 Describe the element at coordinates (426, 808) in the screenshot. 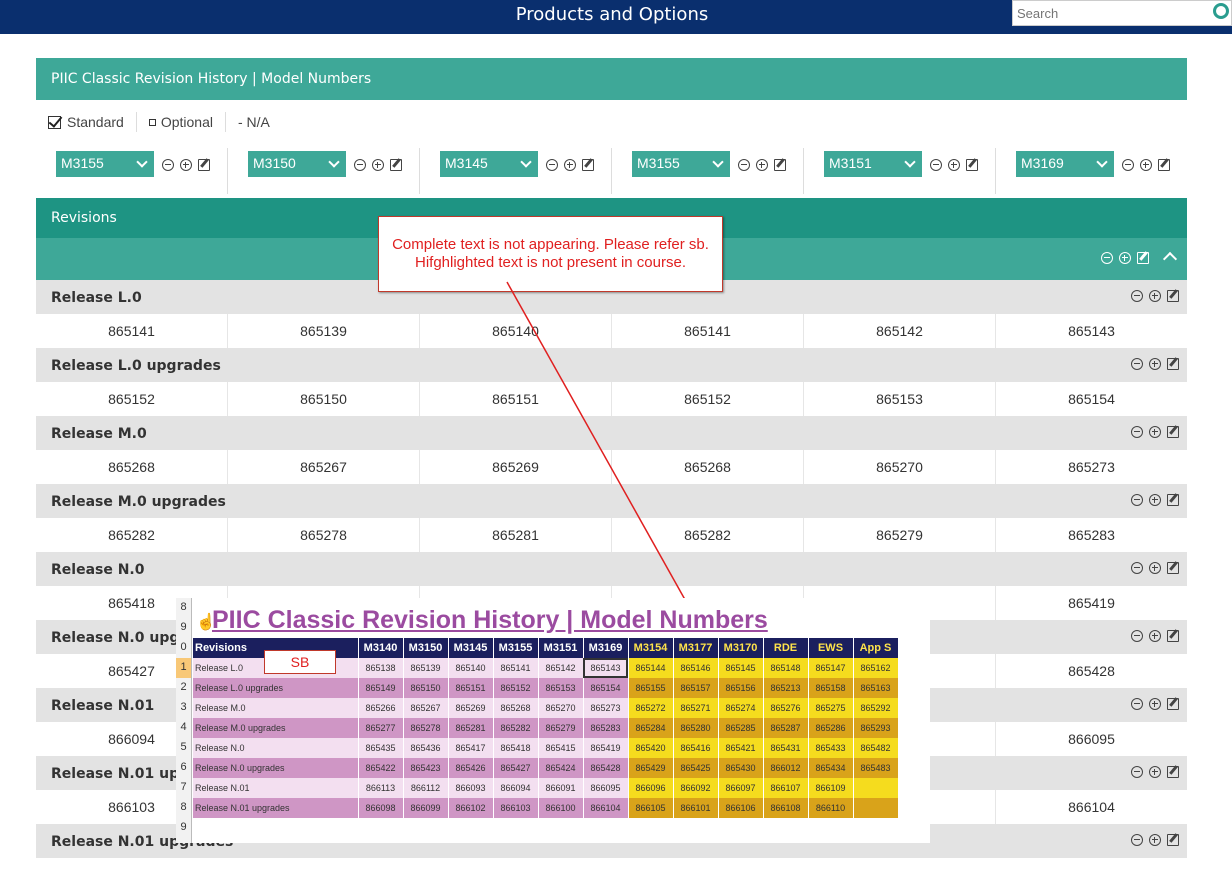

I see `spreadsheet-cell: 866099` at that location.